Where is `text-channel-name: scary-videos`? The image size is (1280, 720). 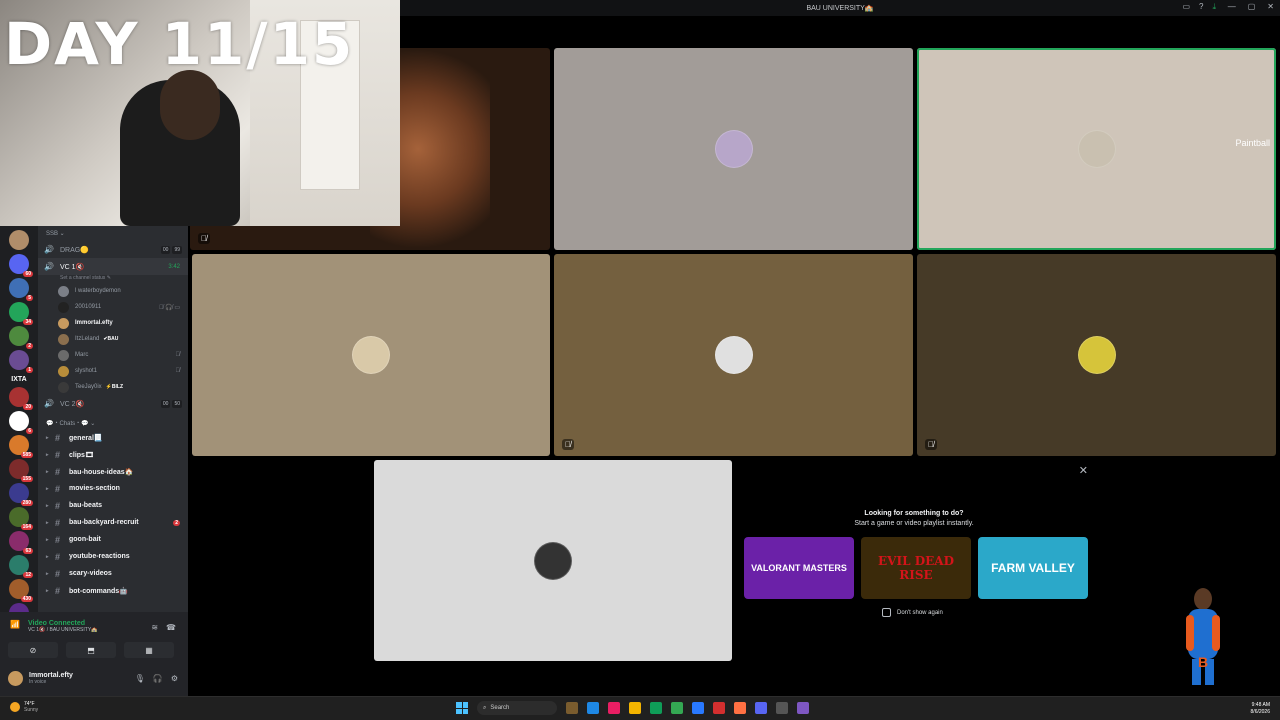 text-channel-name: scary-videos is located at coordinates (90, 573).